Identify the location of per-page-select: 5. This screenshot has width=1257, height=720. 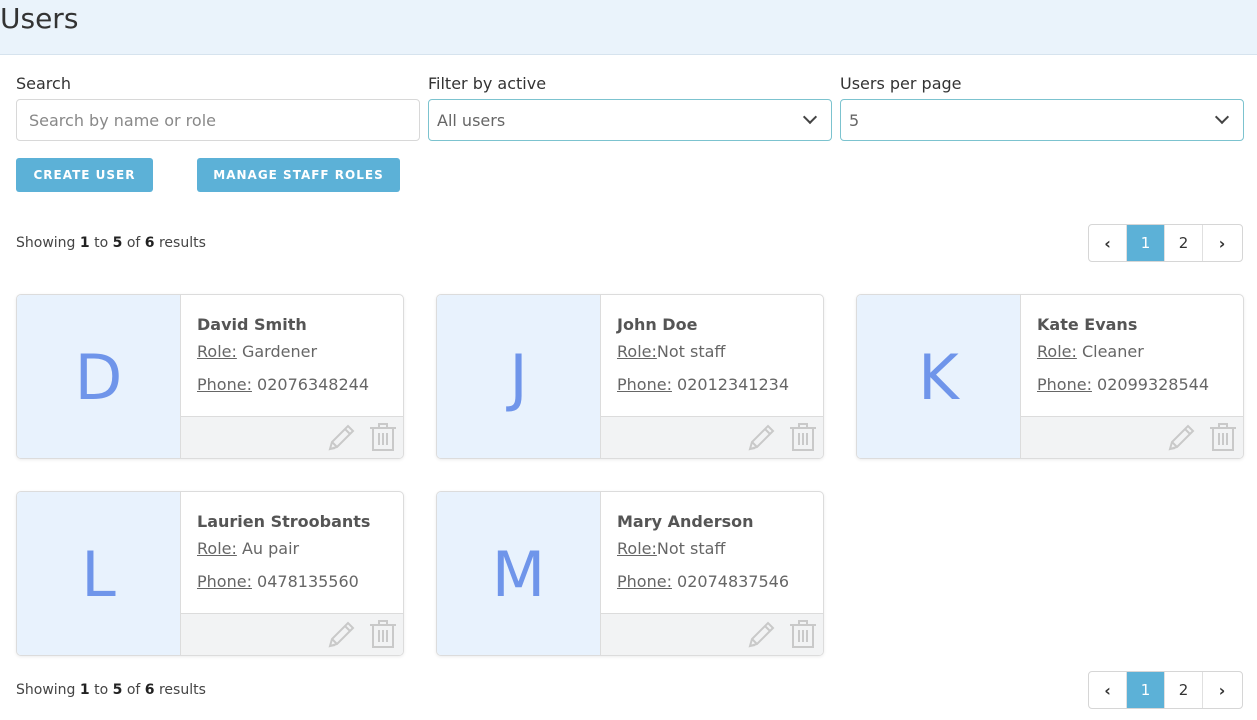
(1042, 120).